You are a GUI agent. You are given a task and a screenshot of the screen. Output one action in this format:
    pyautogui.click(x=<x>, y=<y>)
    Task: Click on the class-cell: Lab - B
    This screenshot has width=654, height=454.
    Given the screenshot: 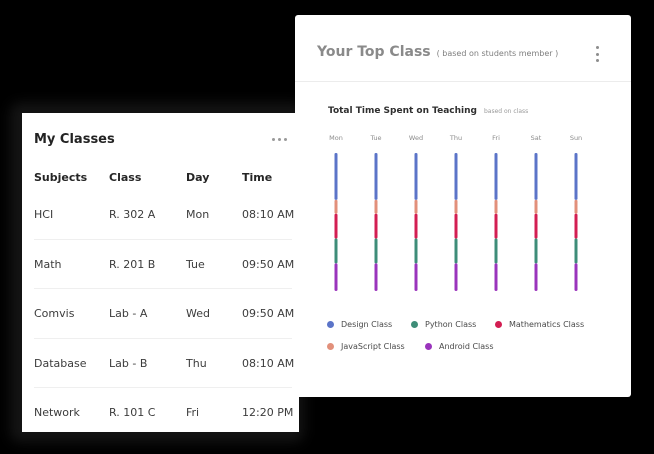 What is the action you would take?
    pyautogui.click(x=128, y=363)
    